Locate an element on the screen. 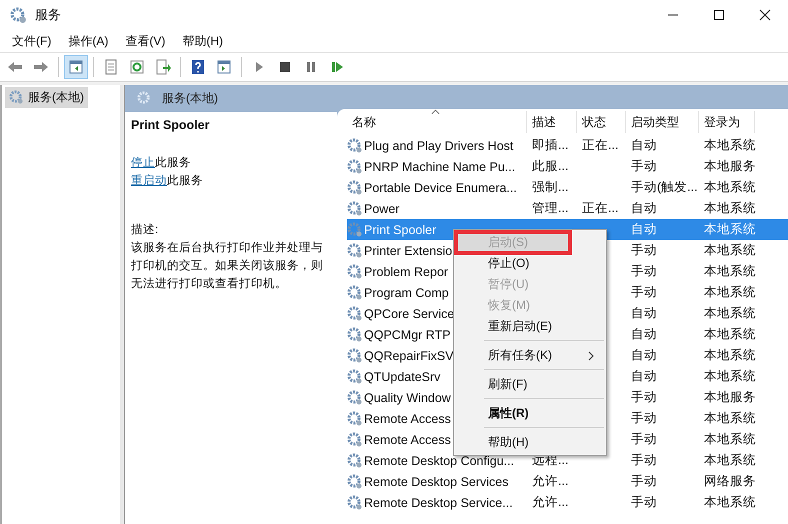  table-cell: Remote Desktop Services is located at coordinates (436, 481).